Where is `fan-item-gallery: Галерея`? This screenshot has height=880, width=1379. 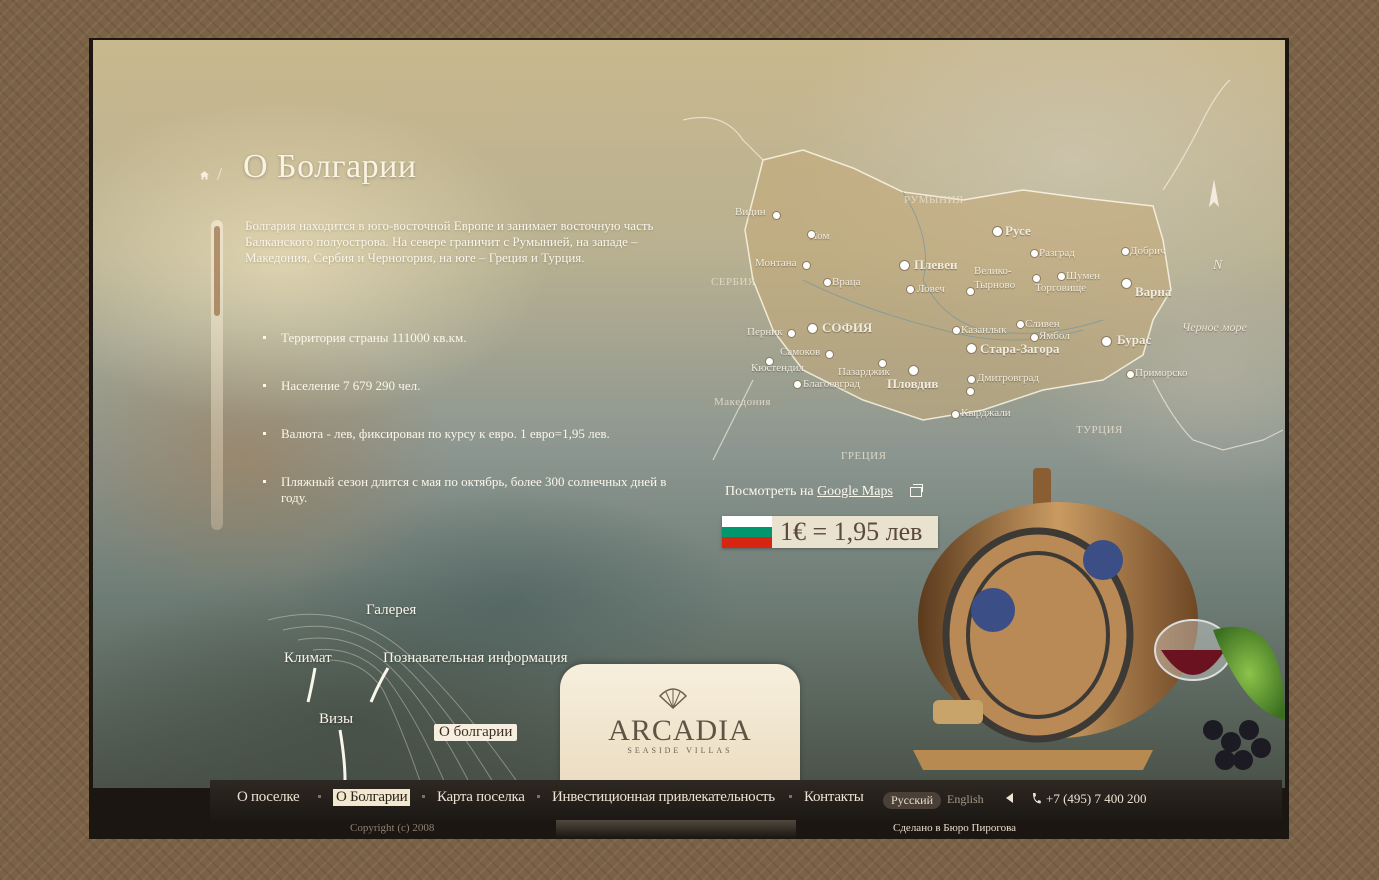
fan-item-gallery: Галерея is located at coordinates (391, 610).